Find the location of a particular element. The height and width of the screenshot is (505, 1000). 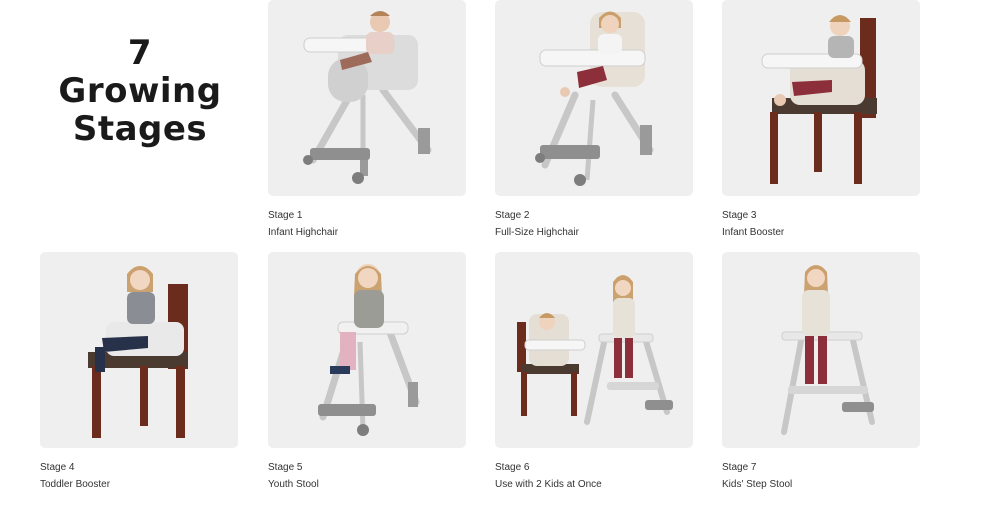

stage-7-label: Stage 7 is located at coordinates (739, 467).